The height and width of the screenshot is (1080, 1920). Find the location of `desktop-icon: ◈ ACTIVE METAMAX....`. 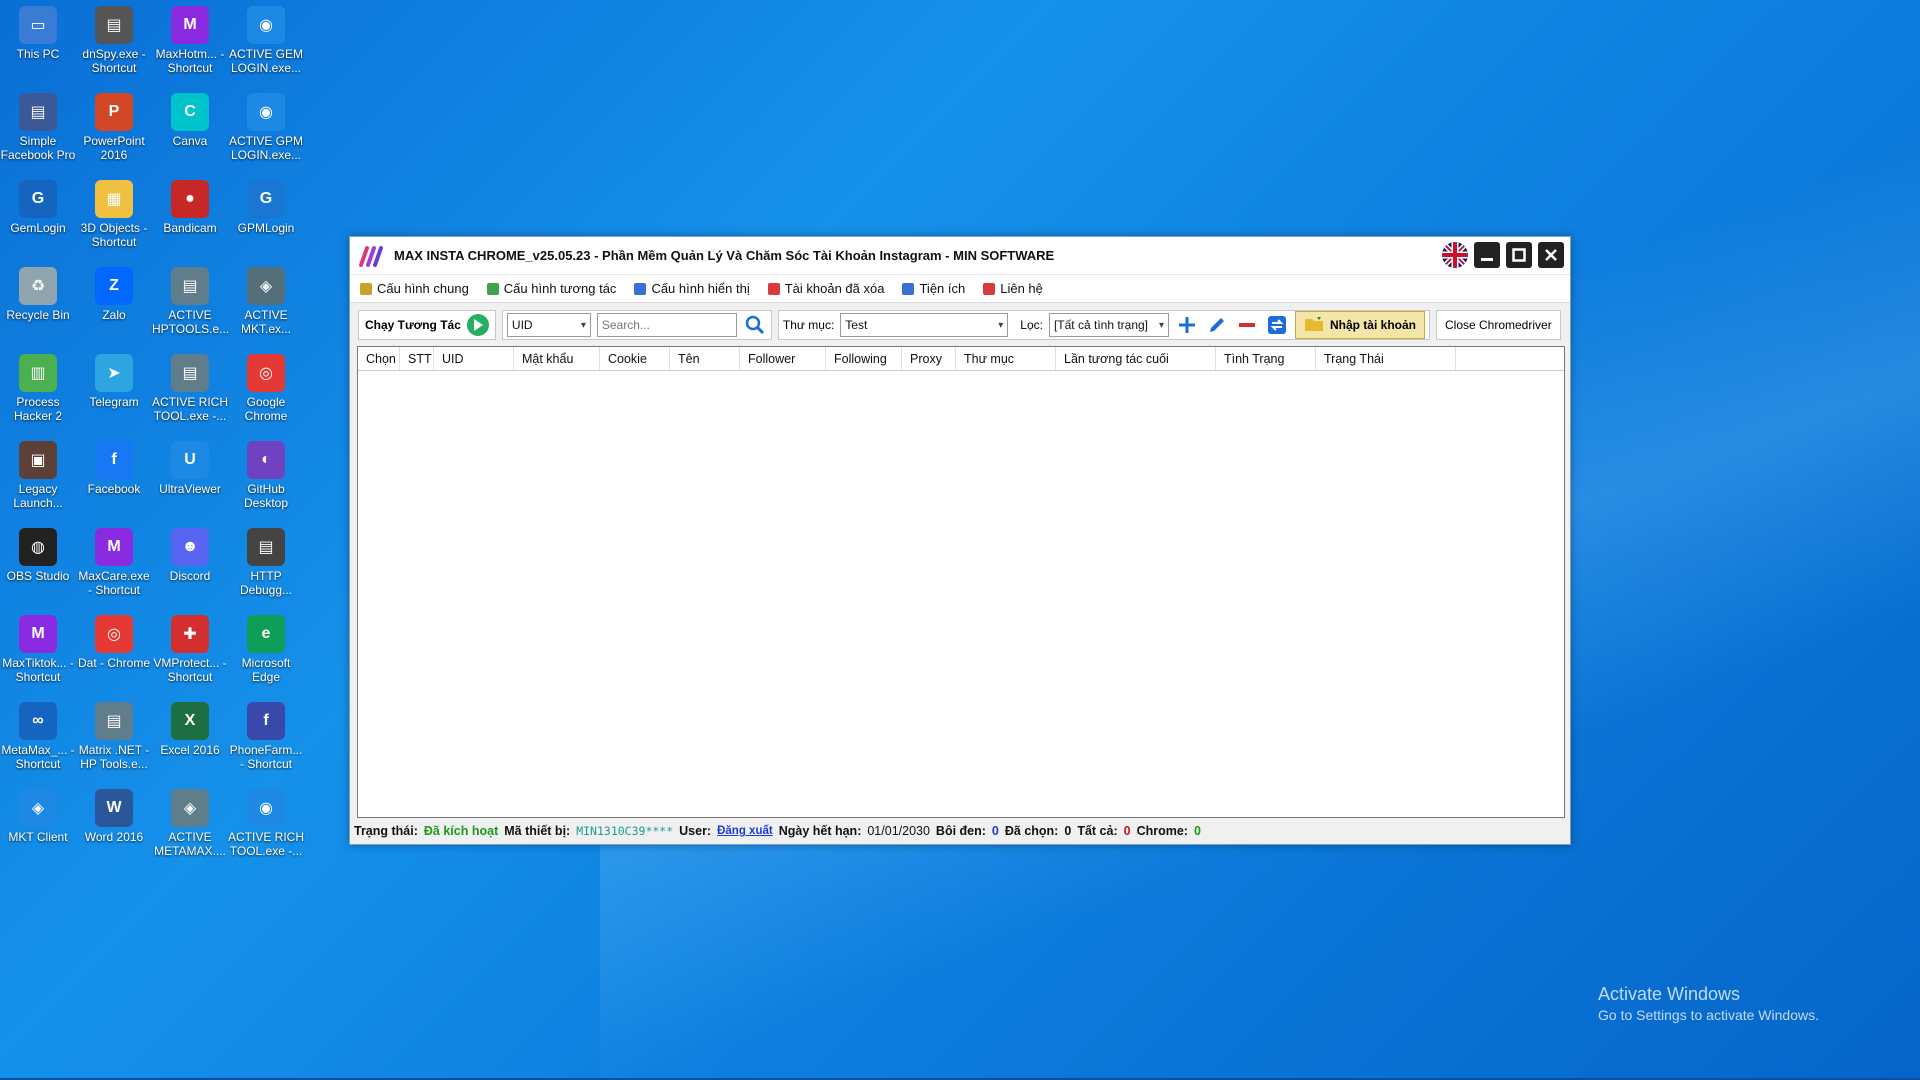

desktop-icon: ◈ ACTIVE METAMAX.... is located at coordinates (190, 825).